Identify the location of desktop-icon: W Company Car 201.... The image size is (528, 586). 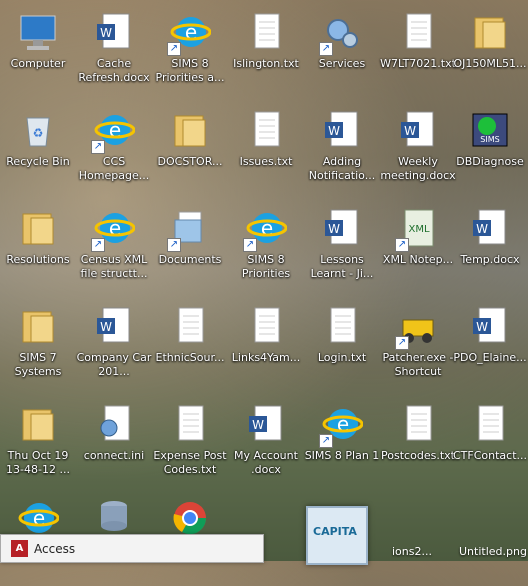
(114, 346).